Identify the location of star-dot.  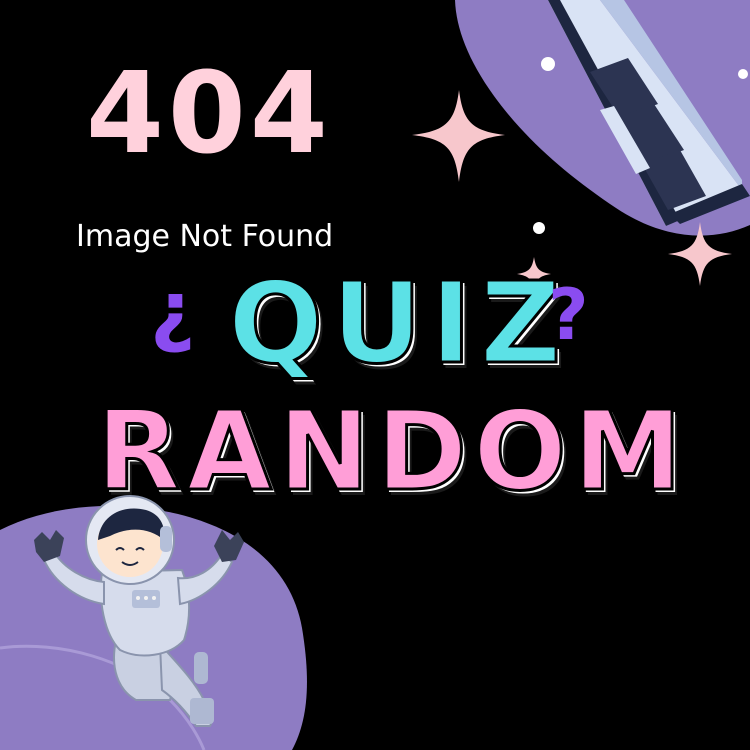
(539, 228).